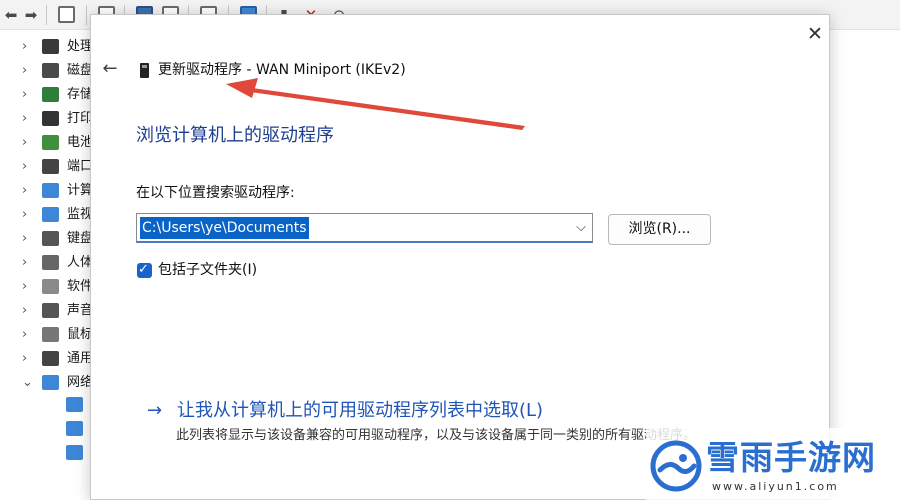  I want to click on device-tree-item: › 电池, so click(50, 143).